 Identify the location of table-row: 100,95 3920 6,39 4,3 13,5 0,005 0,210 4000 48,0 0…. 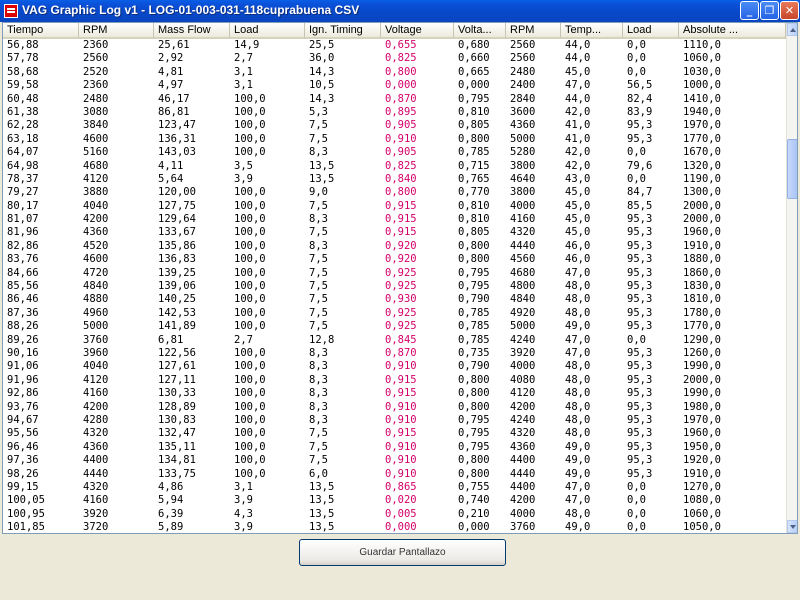
(394, 514).